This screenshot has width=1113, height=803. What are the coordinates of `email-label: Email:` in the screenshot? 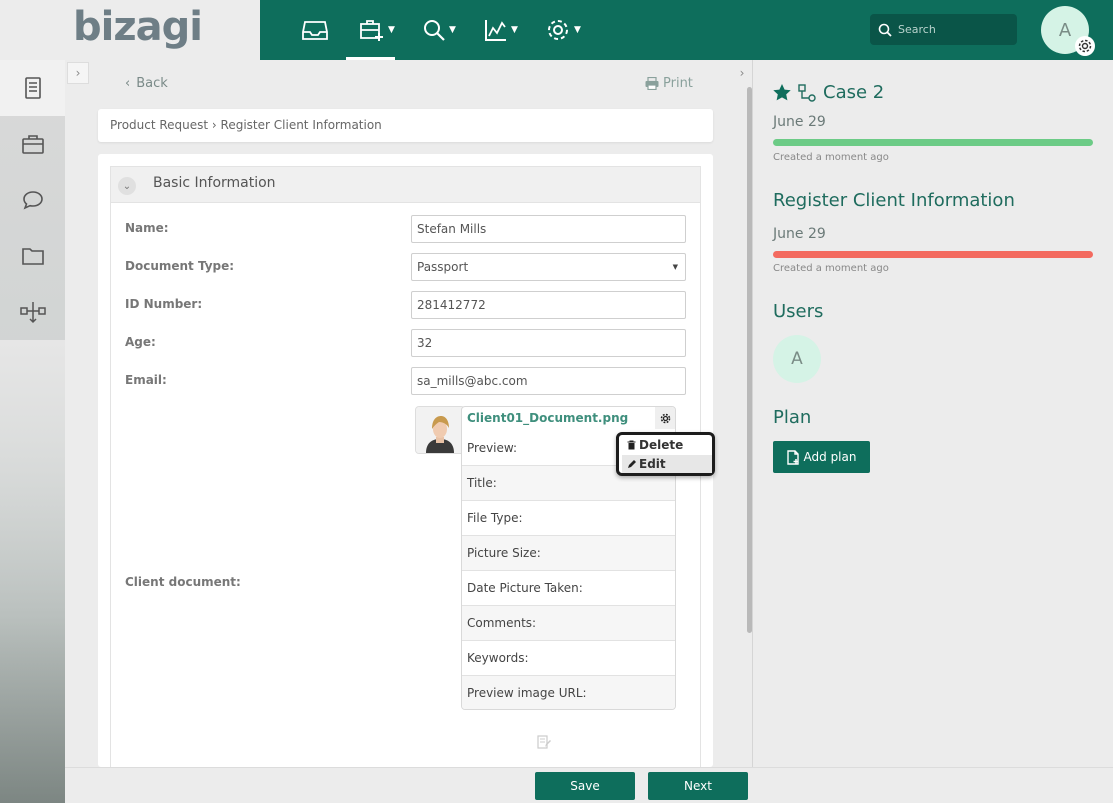 It's located at (146, 380).